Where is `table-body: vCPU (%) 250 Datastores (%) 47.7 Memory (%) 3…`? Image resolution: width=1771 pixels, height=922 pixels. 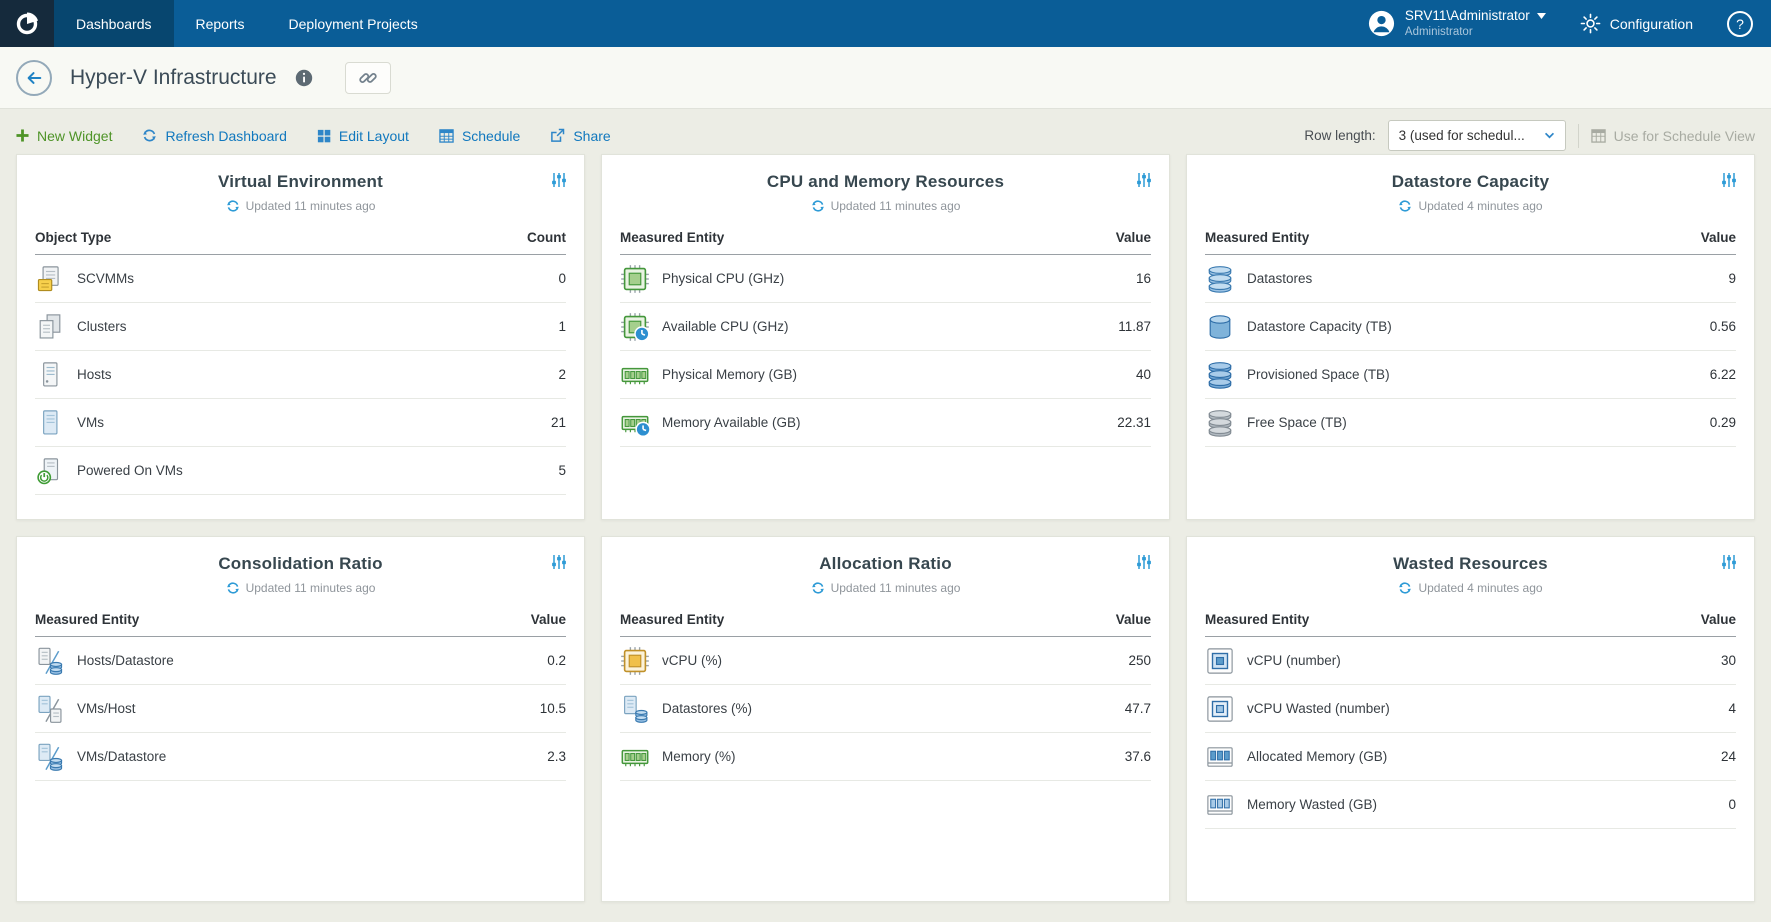
table-body: vCPU (%) 250 Datastores (%) 47.7 Memory (%) 3… is located at coordinates (885, 709).